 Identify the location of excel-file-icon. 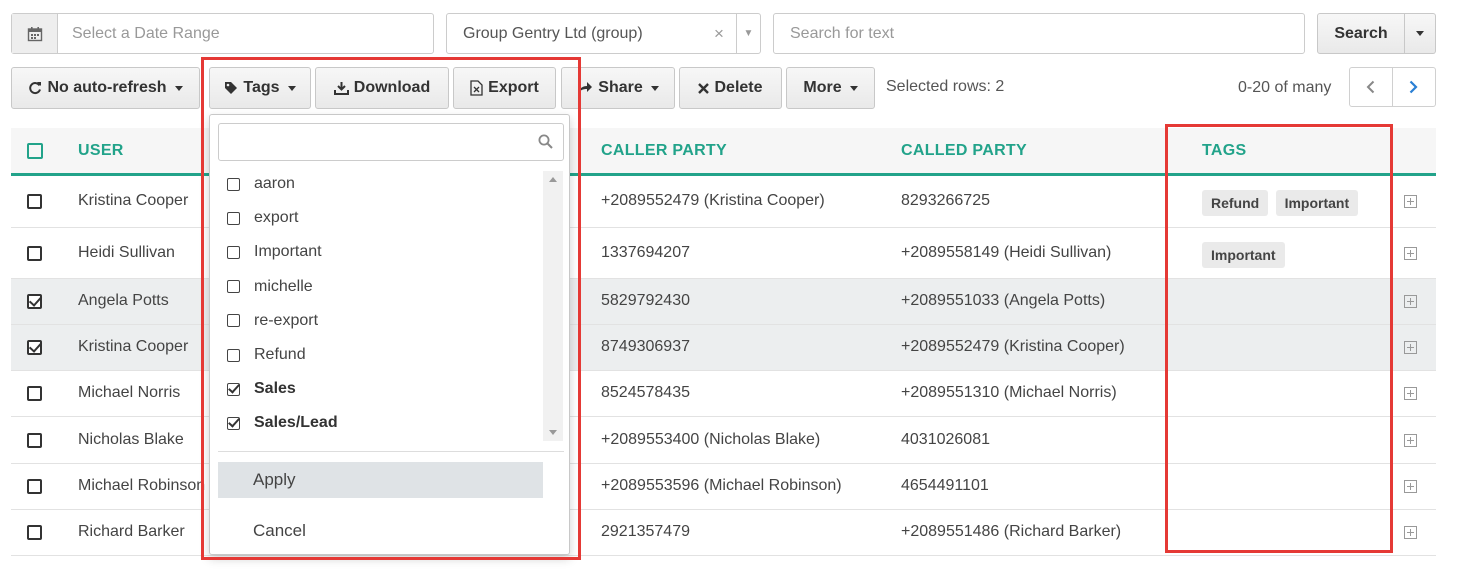
(476, 88).